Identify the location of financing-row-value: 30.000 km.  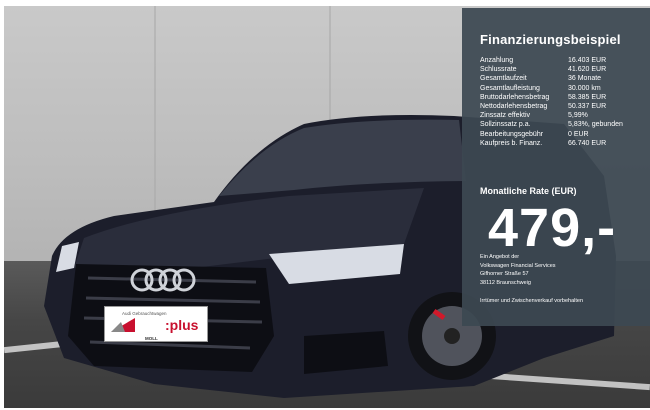
(584, 88).